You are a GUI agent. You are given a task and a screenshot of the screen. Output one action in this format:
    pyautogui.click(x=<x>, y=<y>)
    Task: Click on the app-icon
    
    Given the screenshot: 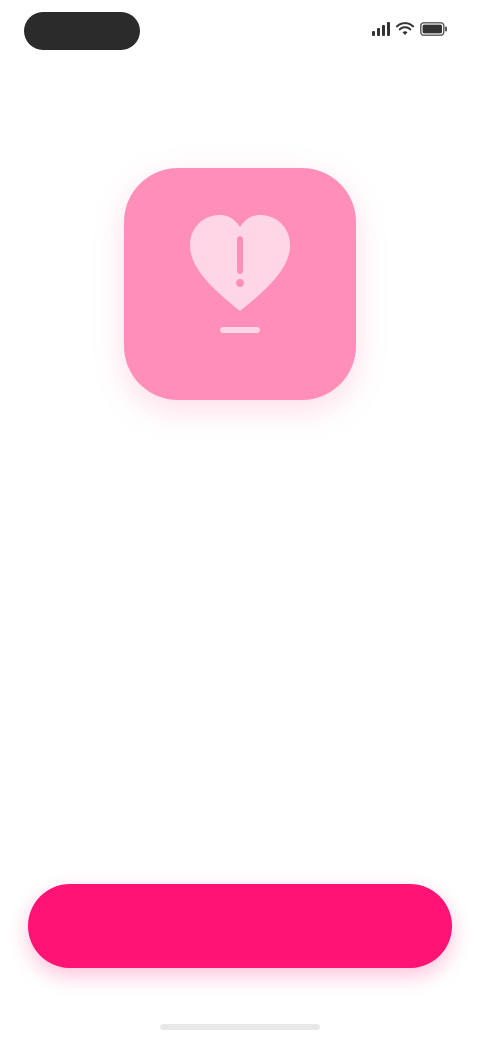 What is the action you would take?
    pyautogui.click(x=240, y=284)
    